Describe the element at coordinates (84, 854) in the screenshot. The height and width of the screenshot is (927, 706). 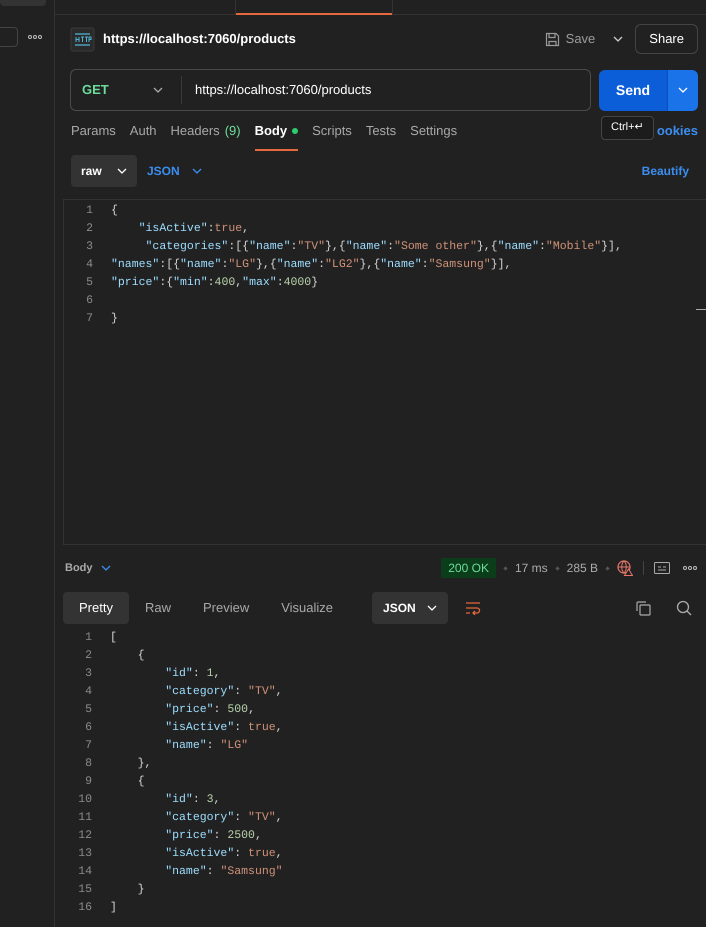
I see `line-number: 13` at that location.